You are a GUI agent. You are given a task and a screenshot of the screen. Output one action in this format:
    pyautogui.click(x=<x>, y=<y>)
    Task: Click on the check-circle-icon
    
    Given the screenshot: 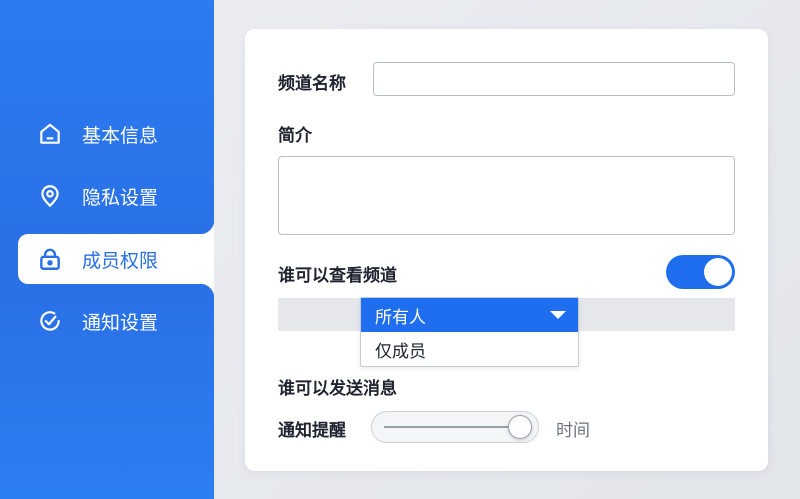 What is the action you would take?
    pyautogui.click(x=50, y=321)
    